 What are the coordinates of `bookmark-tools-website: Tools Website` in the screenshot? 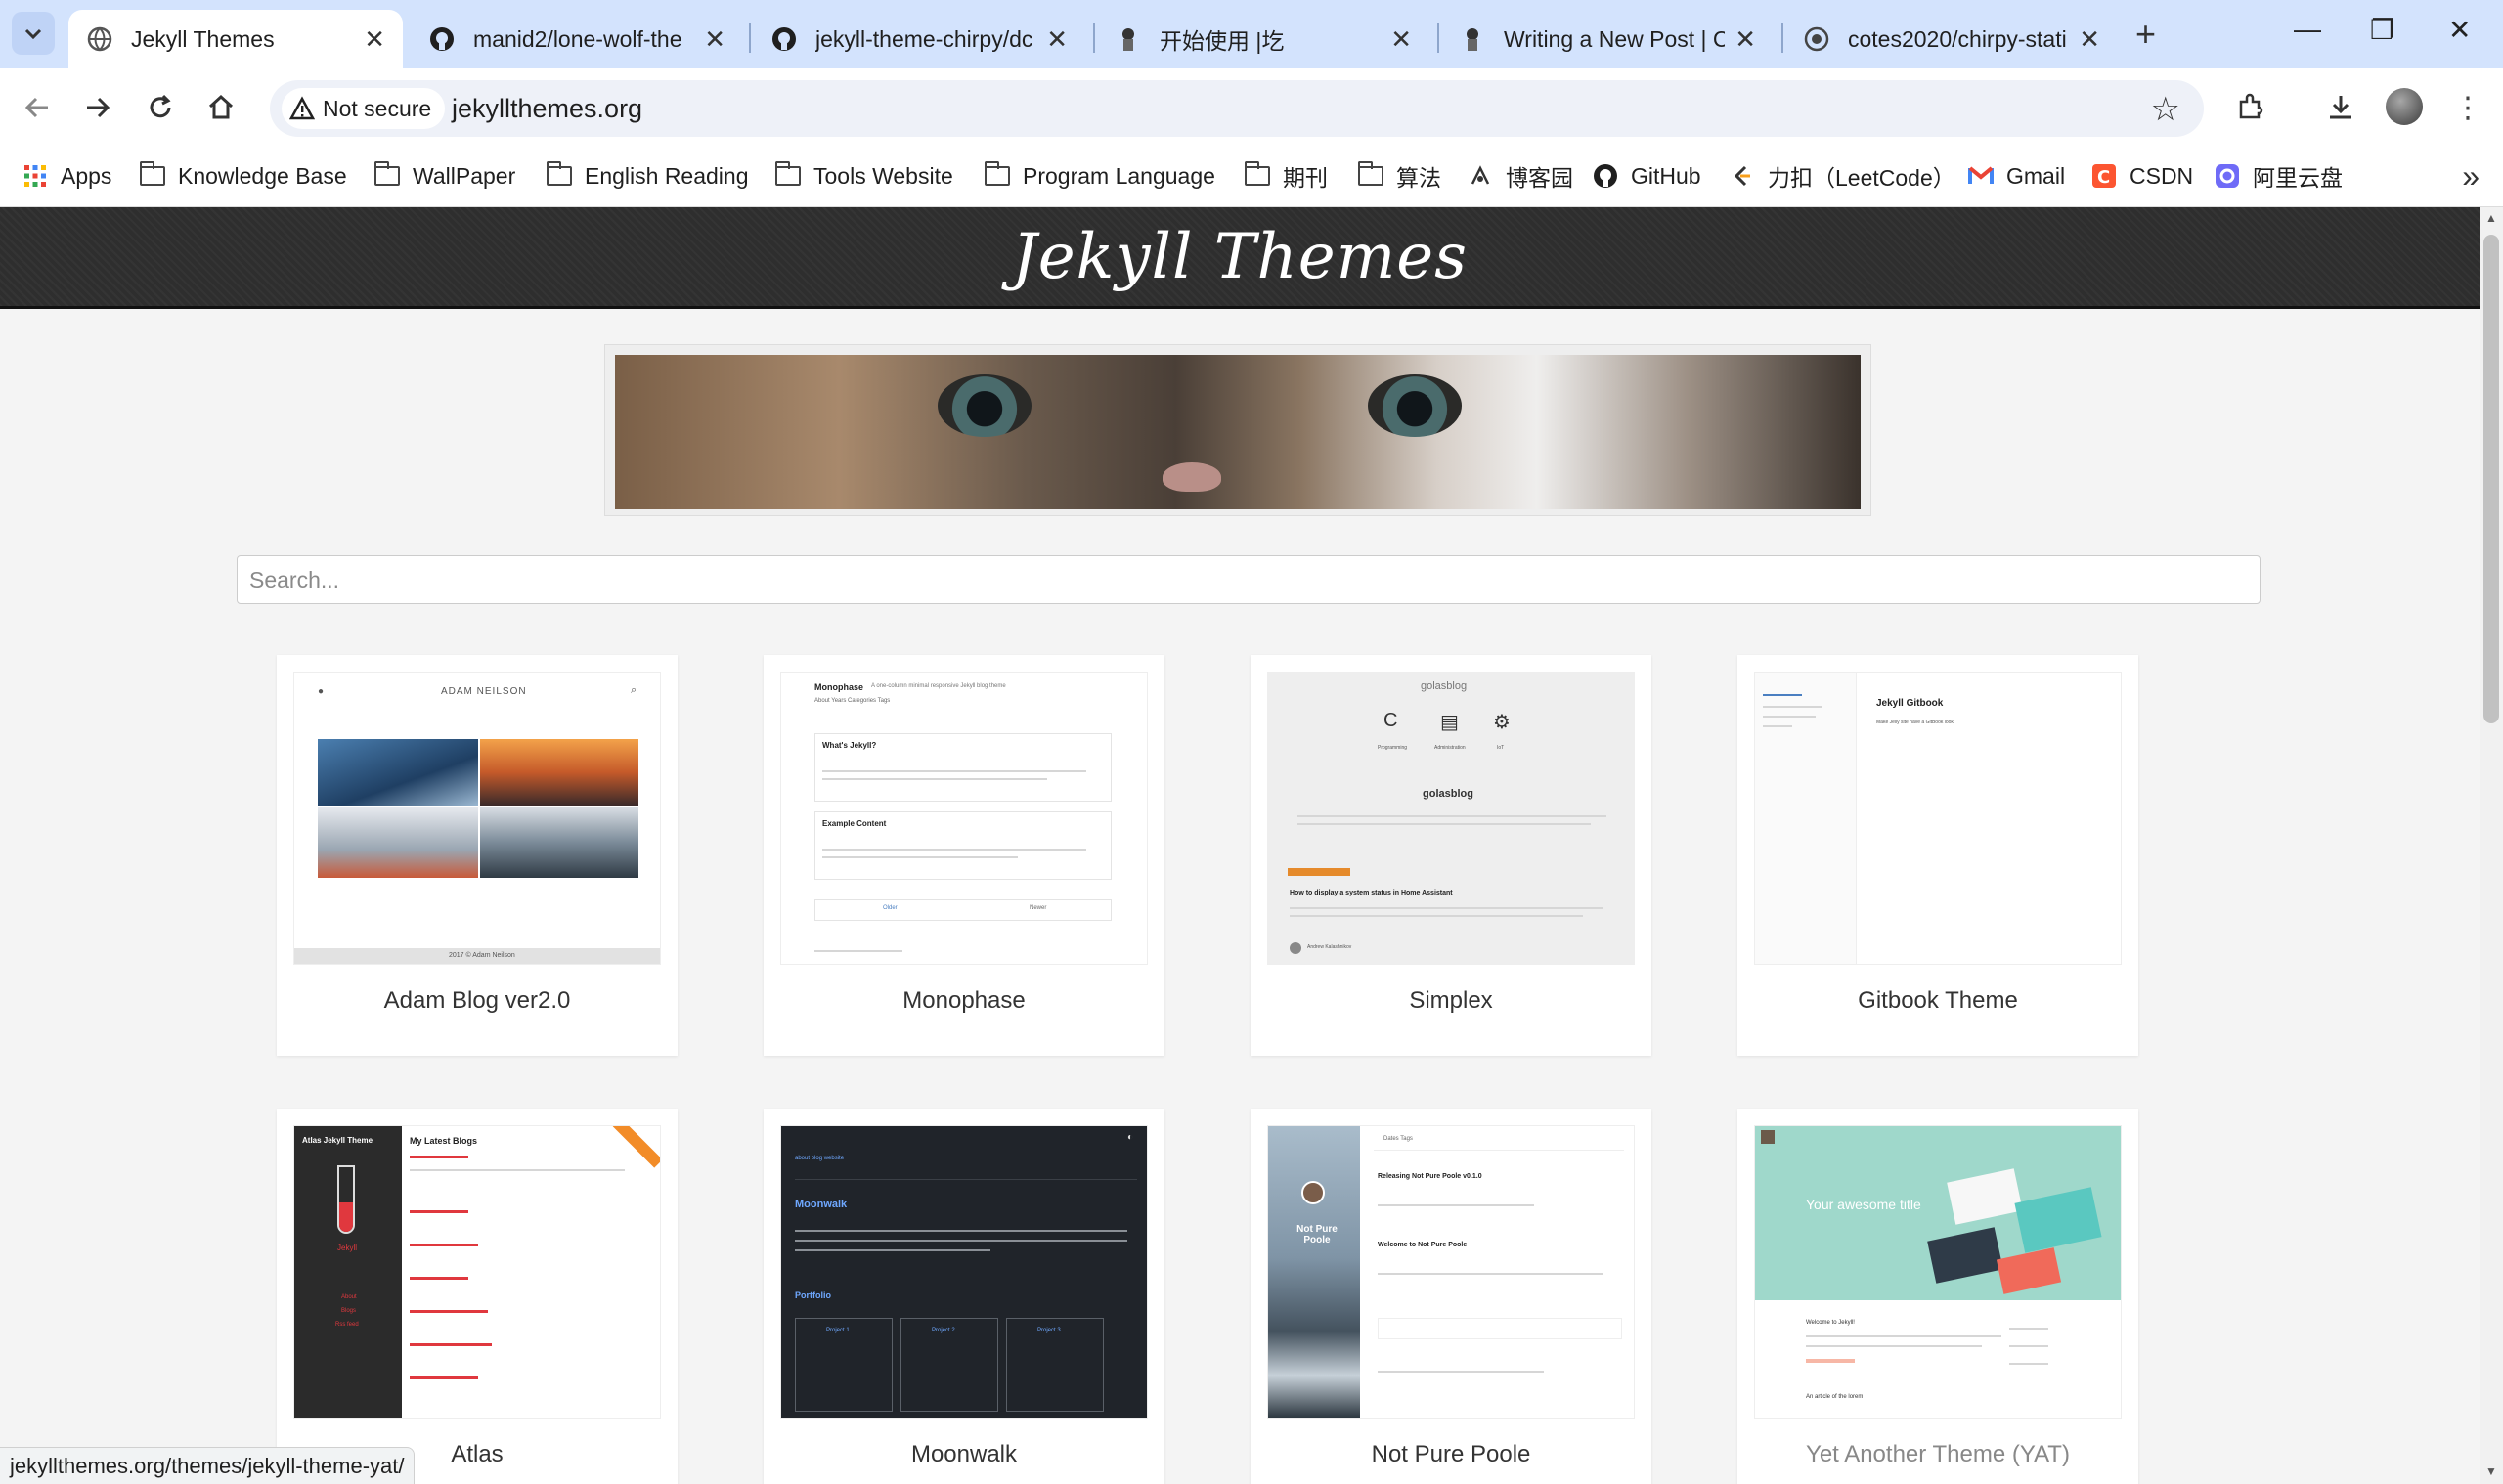 It's located at (863, 176).